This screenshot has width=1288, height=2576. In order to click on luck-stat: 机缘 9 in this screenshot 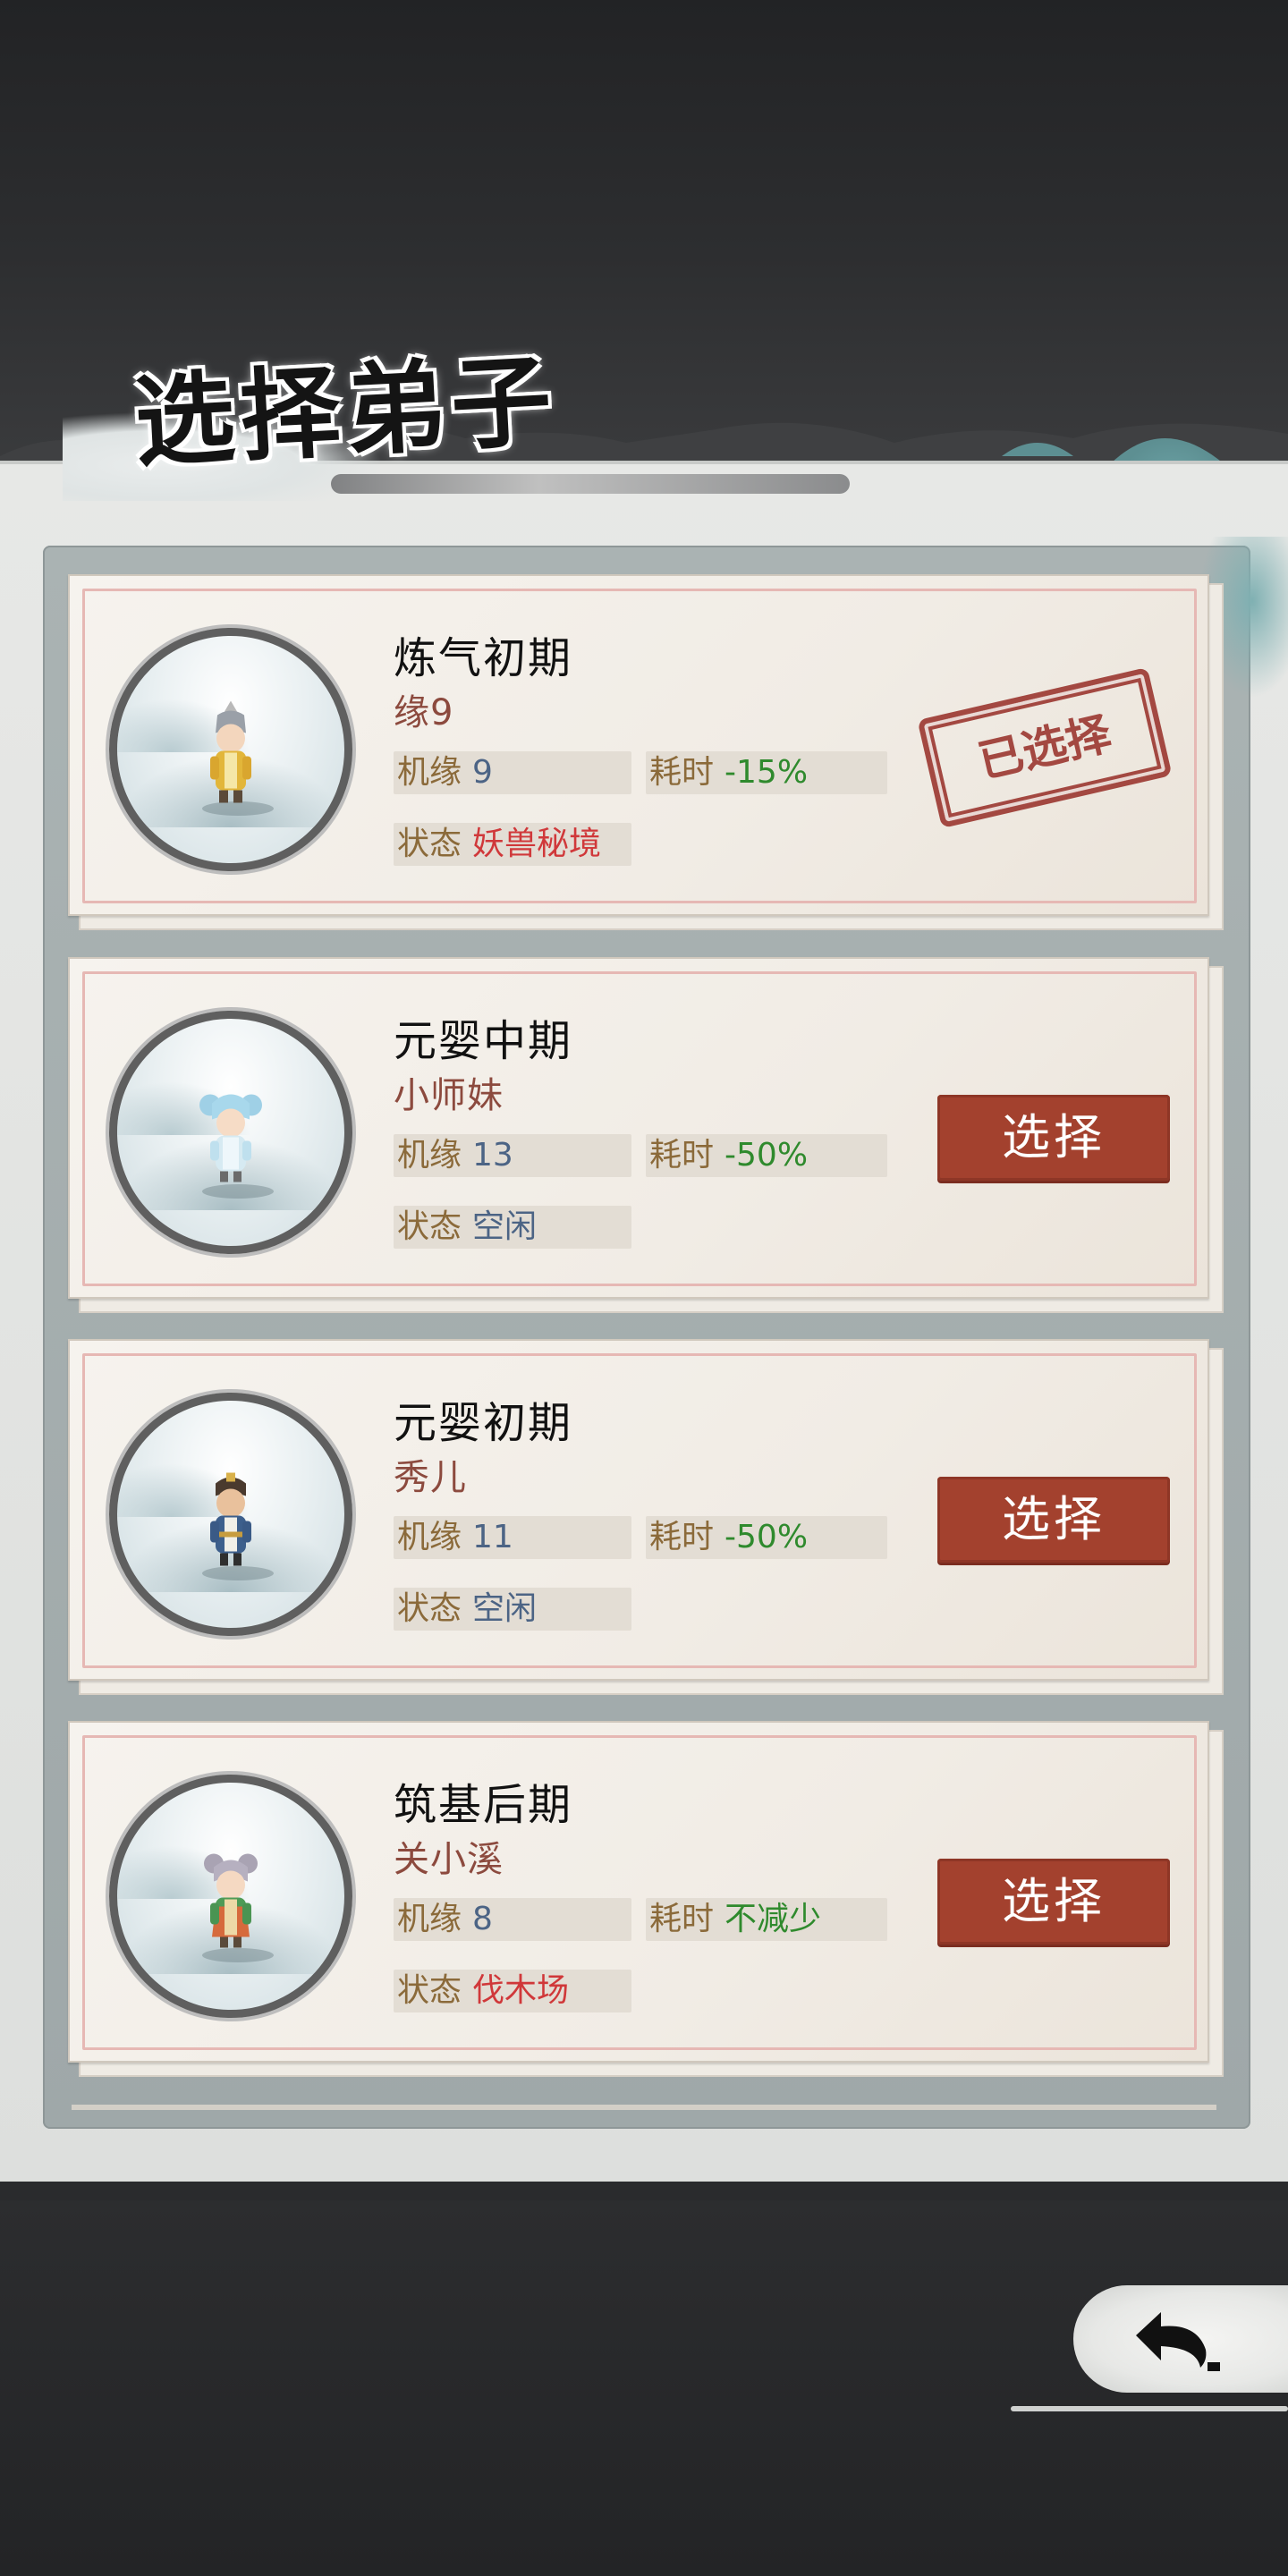, I will do `click(512, 772)`.